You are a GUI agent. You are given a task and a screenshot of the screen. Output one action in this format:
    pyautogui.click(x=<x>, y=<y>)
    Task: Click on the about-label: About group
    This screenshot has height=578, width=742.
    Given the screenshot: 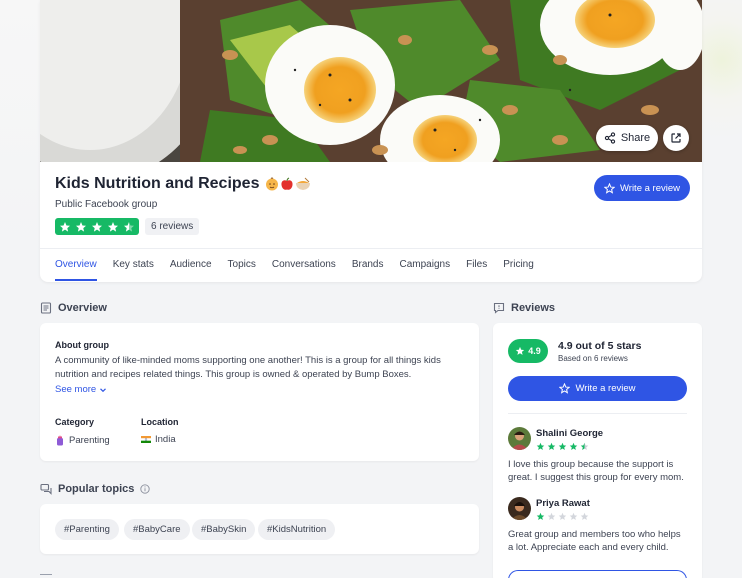 What is the action you would take?
    pyautogui.click(x=82, y=345)
    